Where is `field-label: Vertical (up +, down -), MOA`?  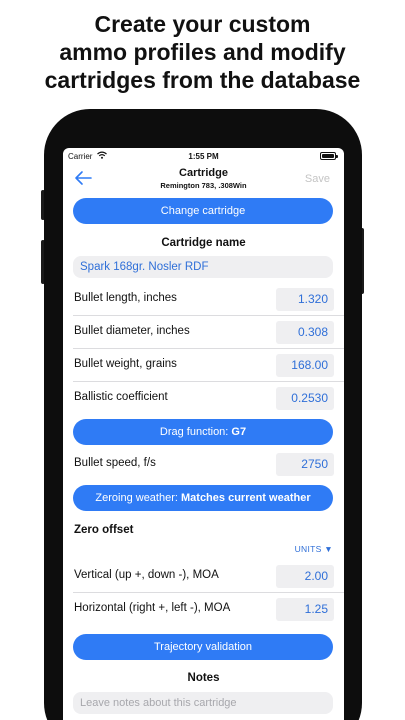
field-label: Vertical (up +, down -), MOA is located at coordinates (146, 575).